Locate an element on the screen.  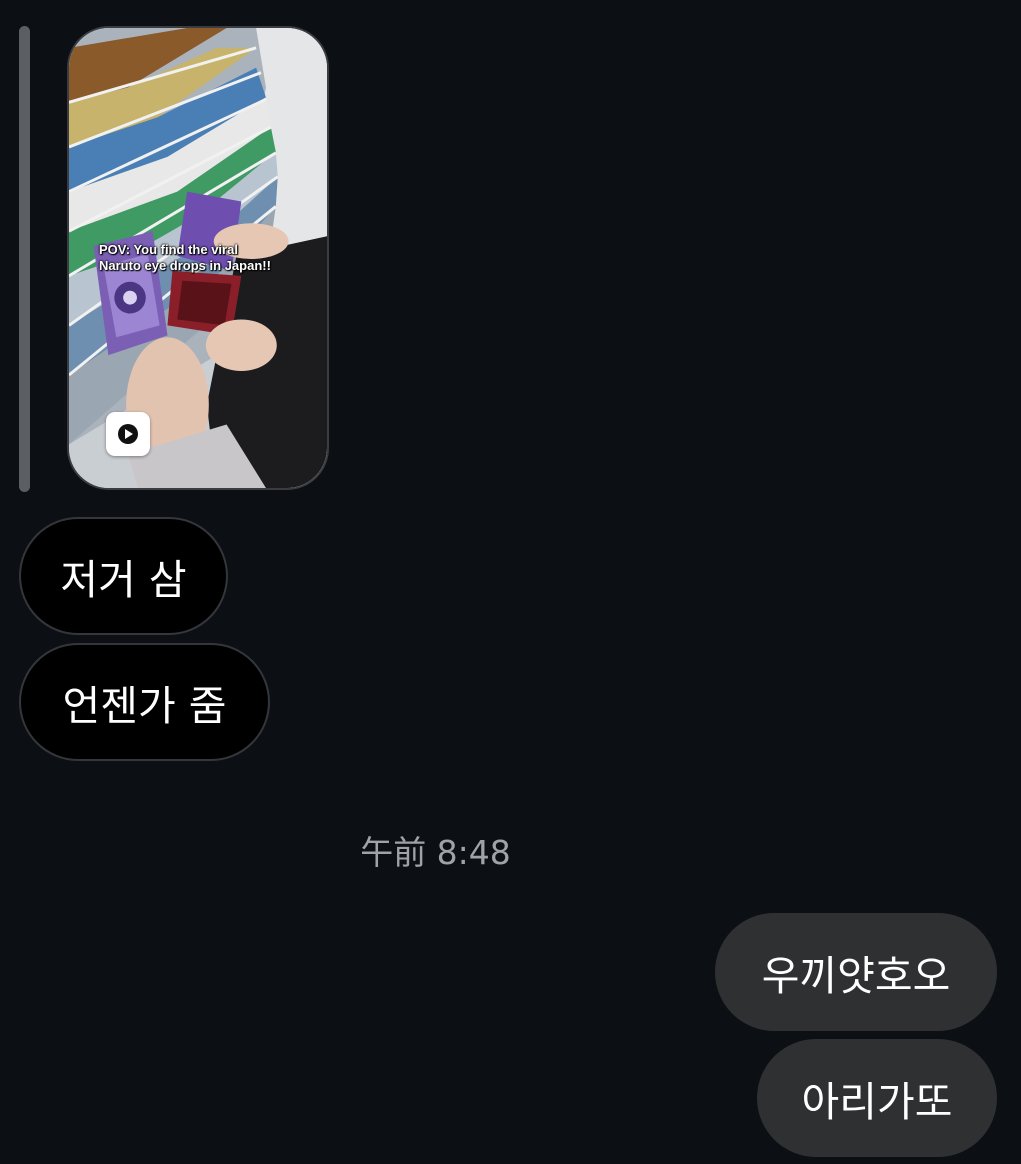
sent-message-bubble: 아리가또 is located at coordinates (877, 1098).